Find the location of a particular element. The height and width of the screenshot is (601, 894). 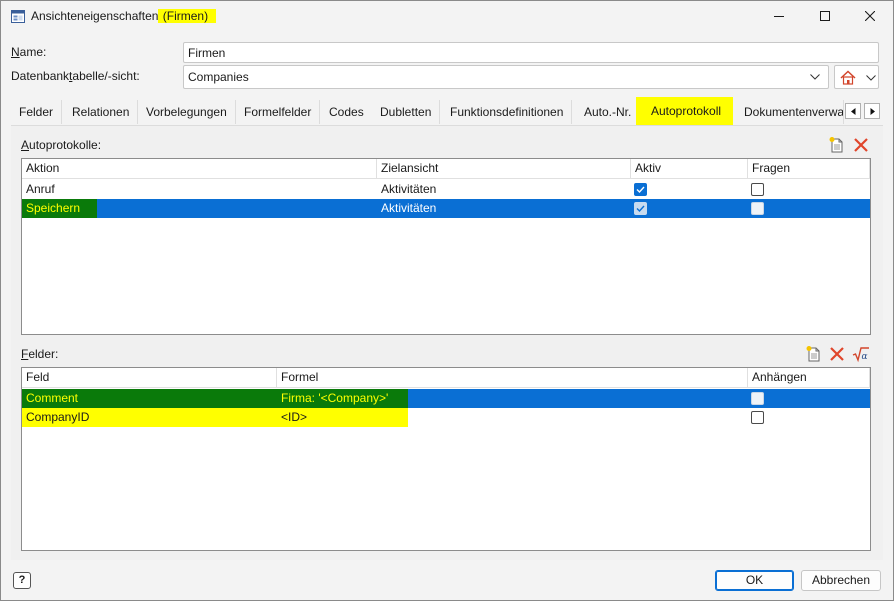

maximize-icon is located at coordinates (825, 16).